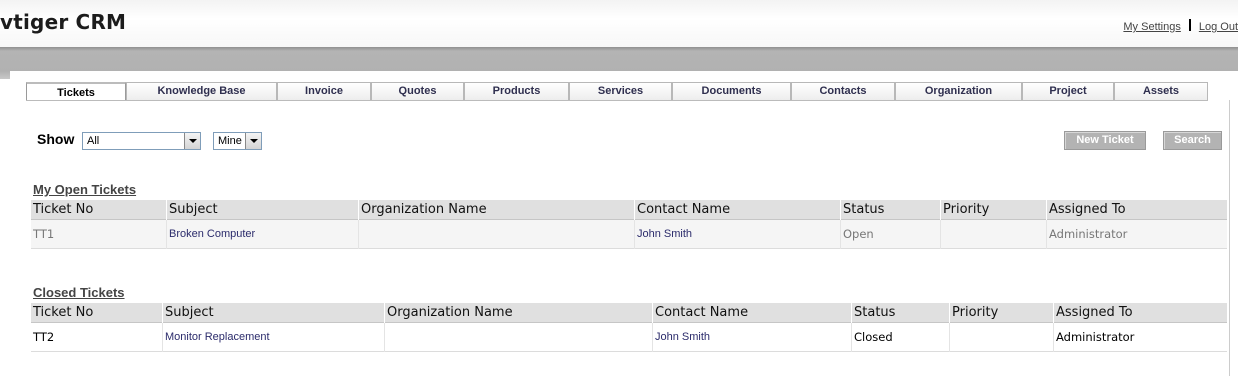 Image resolution: width=1238 pixels, height=376 pixels. Describe the element at coordinates (273, 337) in the screenshot. I see `subject-link: Monitor Replacement` at that location.